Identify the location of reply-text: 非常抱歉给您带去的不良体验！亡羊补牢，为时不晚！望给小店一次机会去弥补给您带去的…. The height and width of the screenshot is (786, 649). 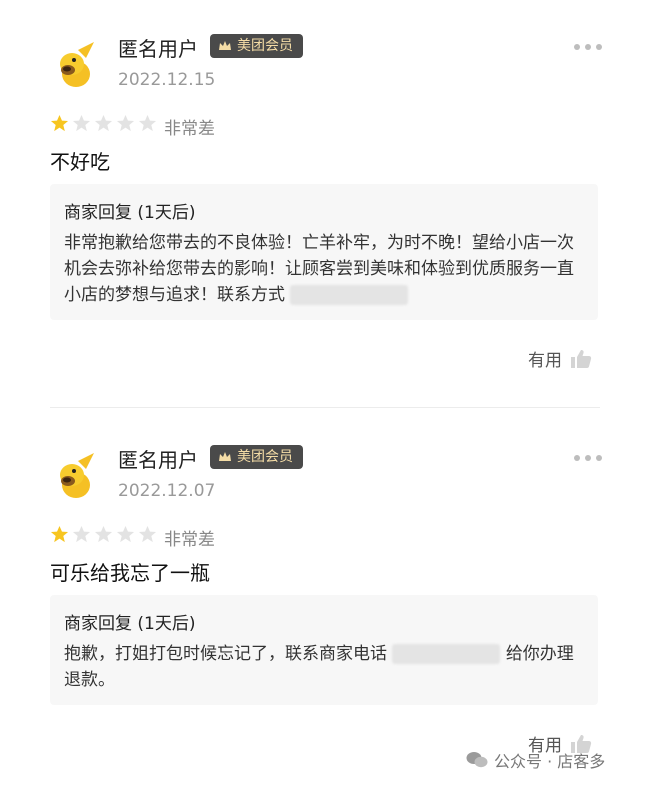
(326, 269).